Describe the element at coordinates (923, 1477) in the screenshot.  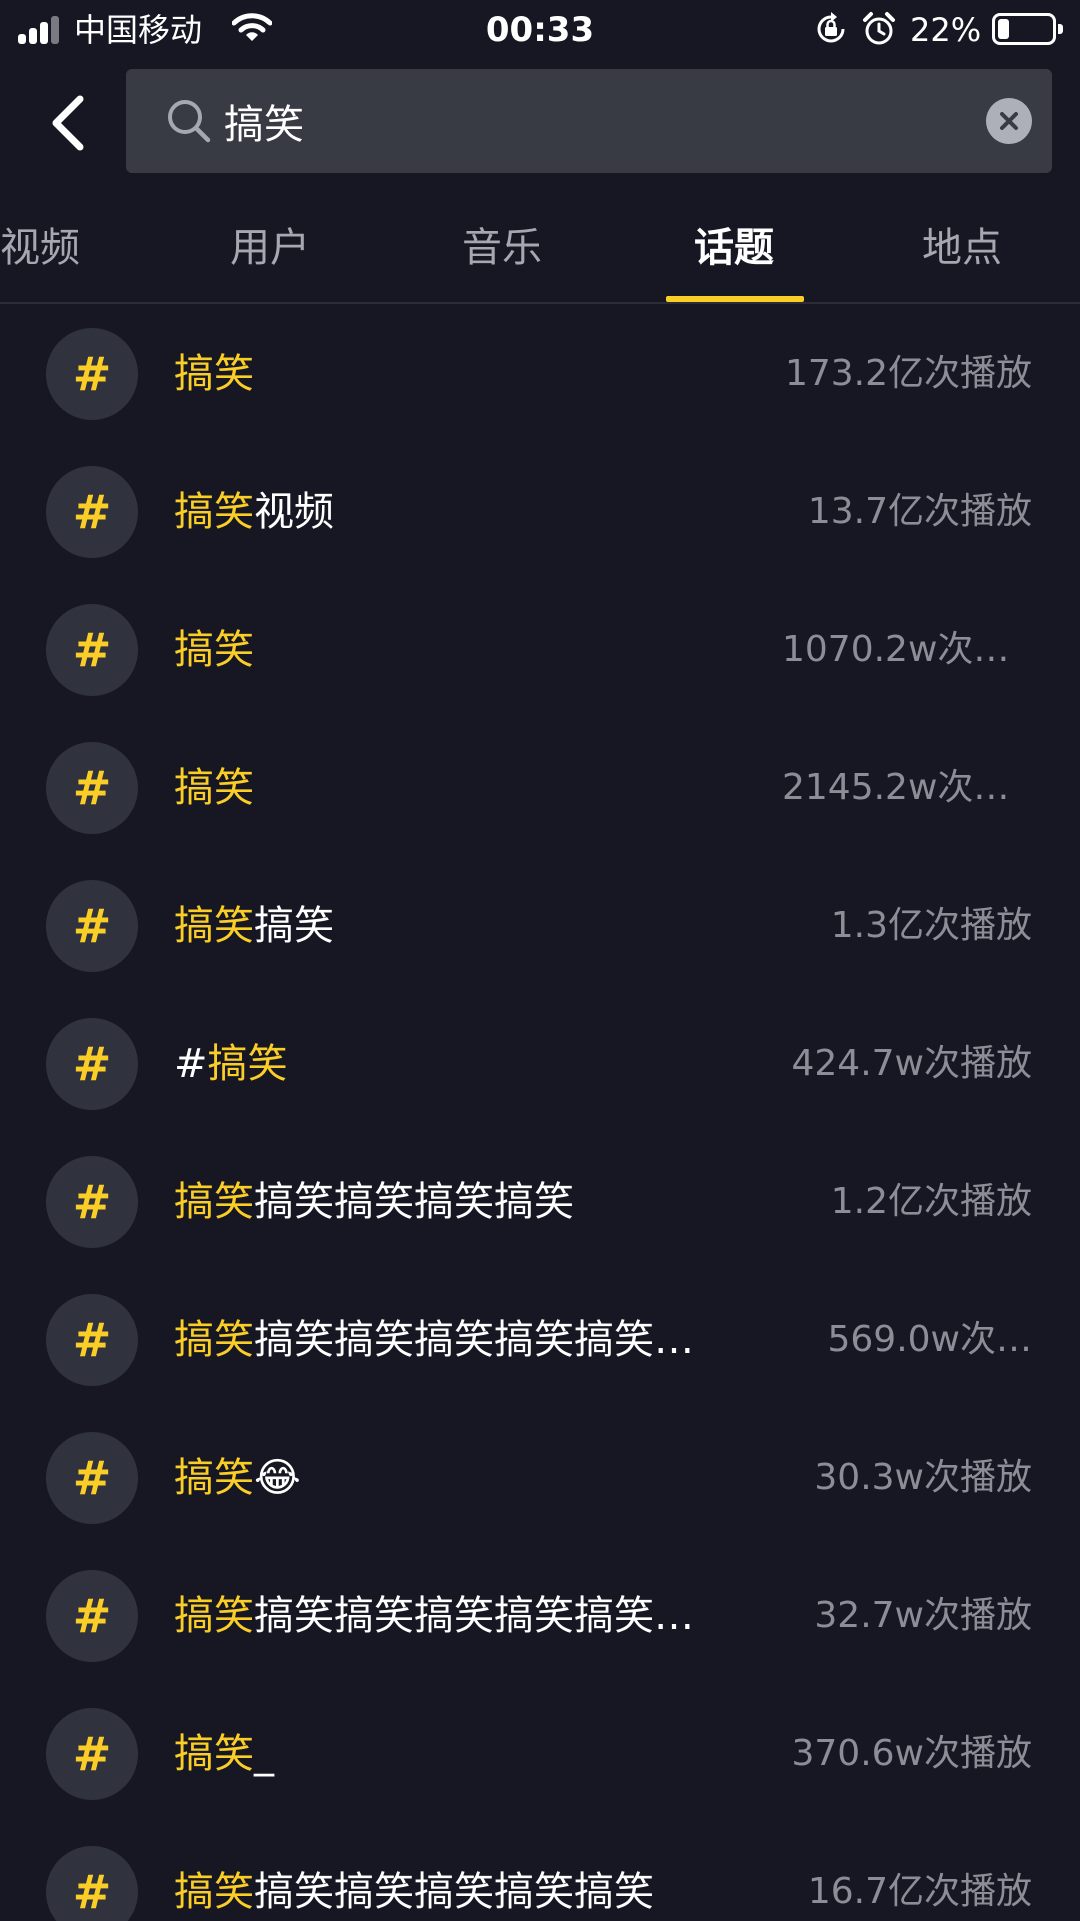
I see `play-count: 30.3w次播放` at that location.